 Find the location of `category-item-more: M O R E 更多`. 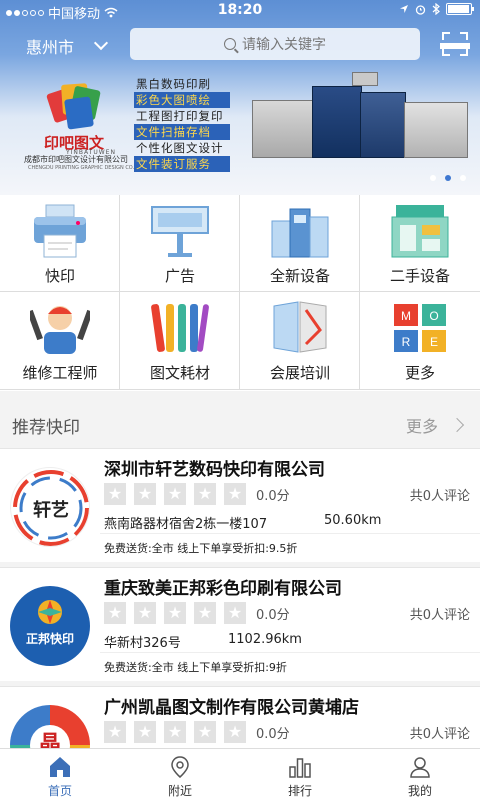

category-item-more: M O R E 更多 is located at coordinates (420, 341).